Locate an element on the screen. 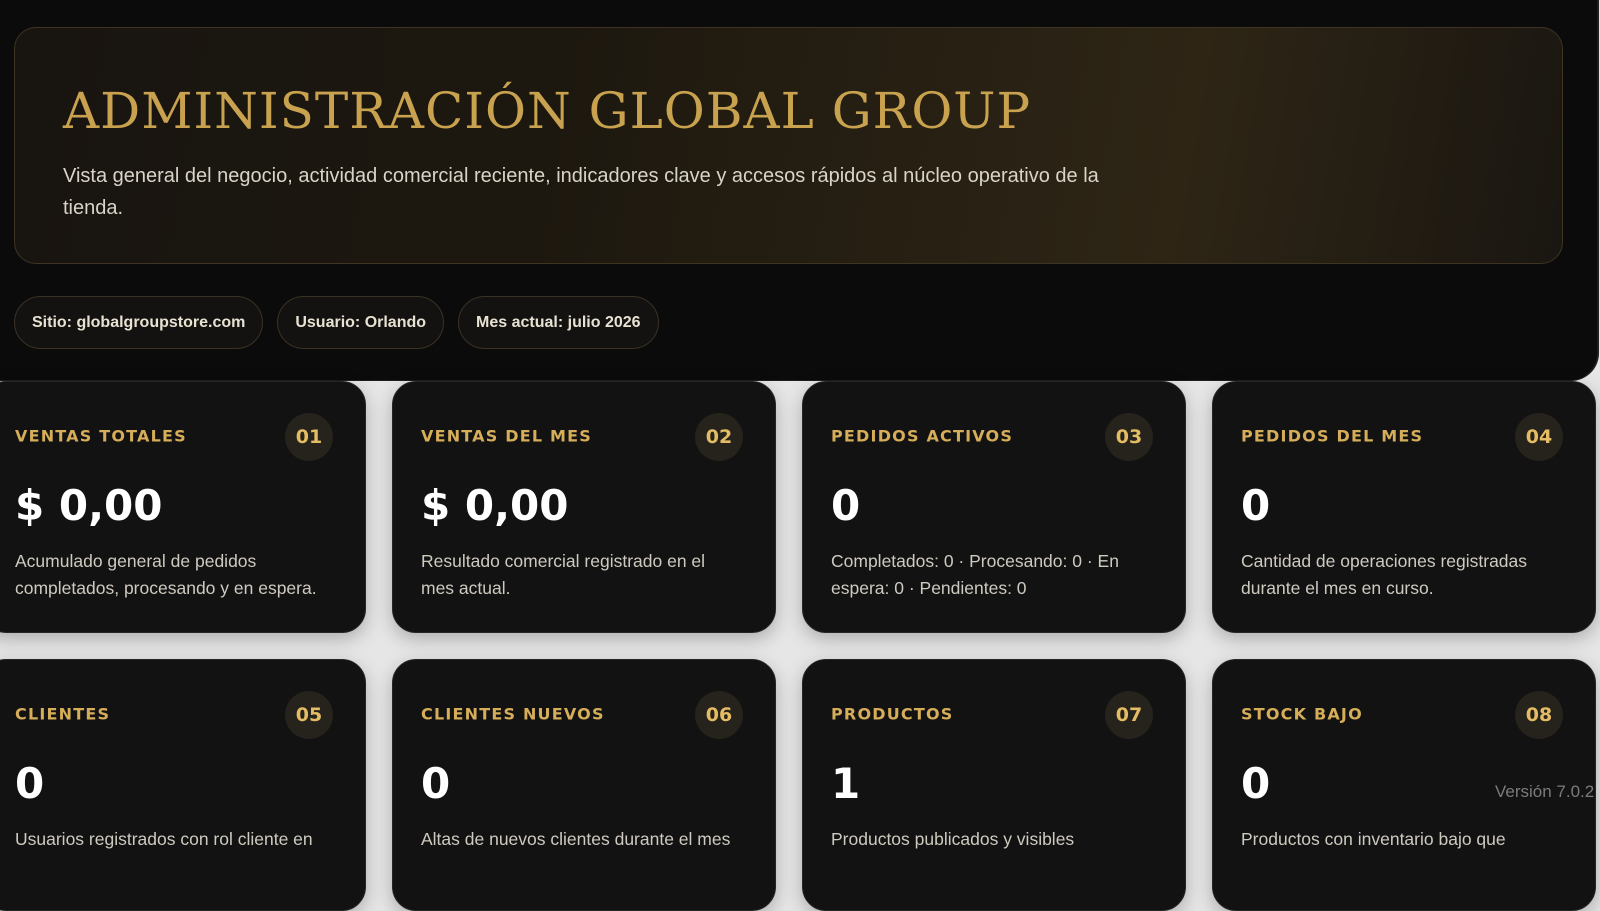 The width and height of the screenshot is (1600, 911). stat-card-label: CLIENTES is located at coordinates (63, 714).